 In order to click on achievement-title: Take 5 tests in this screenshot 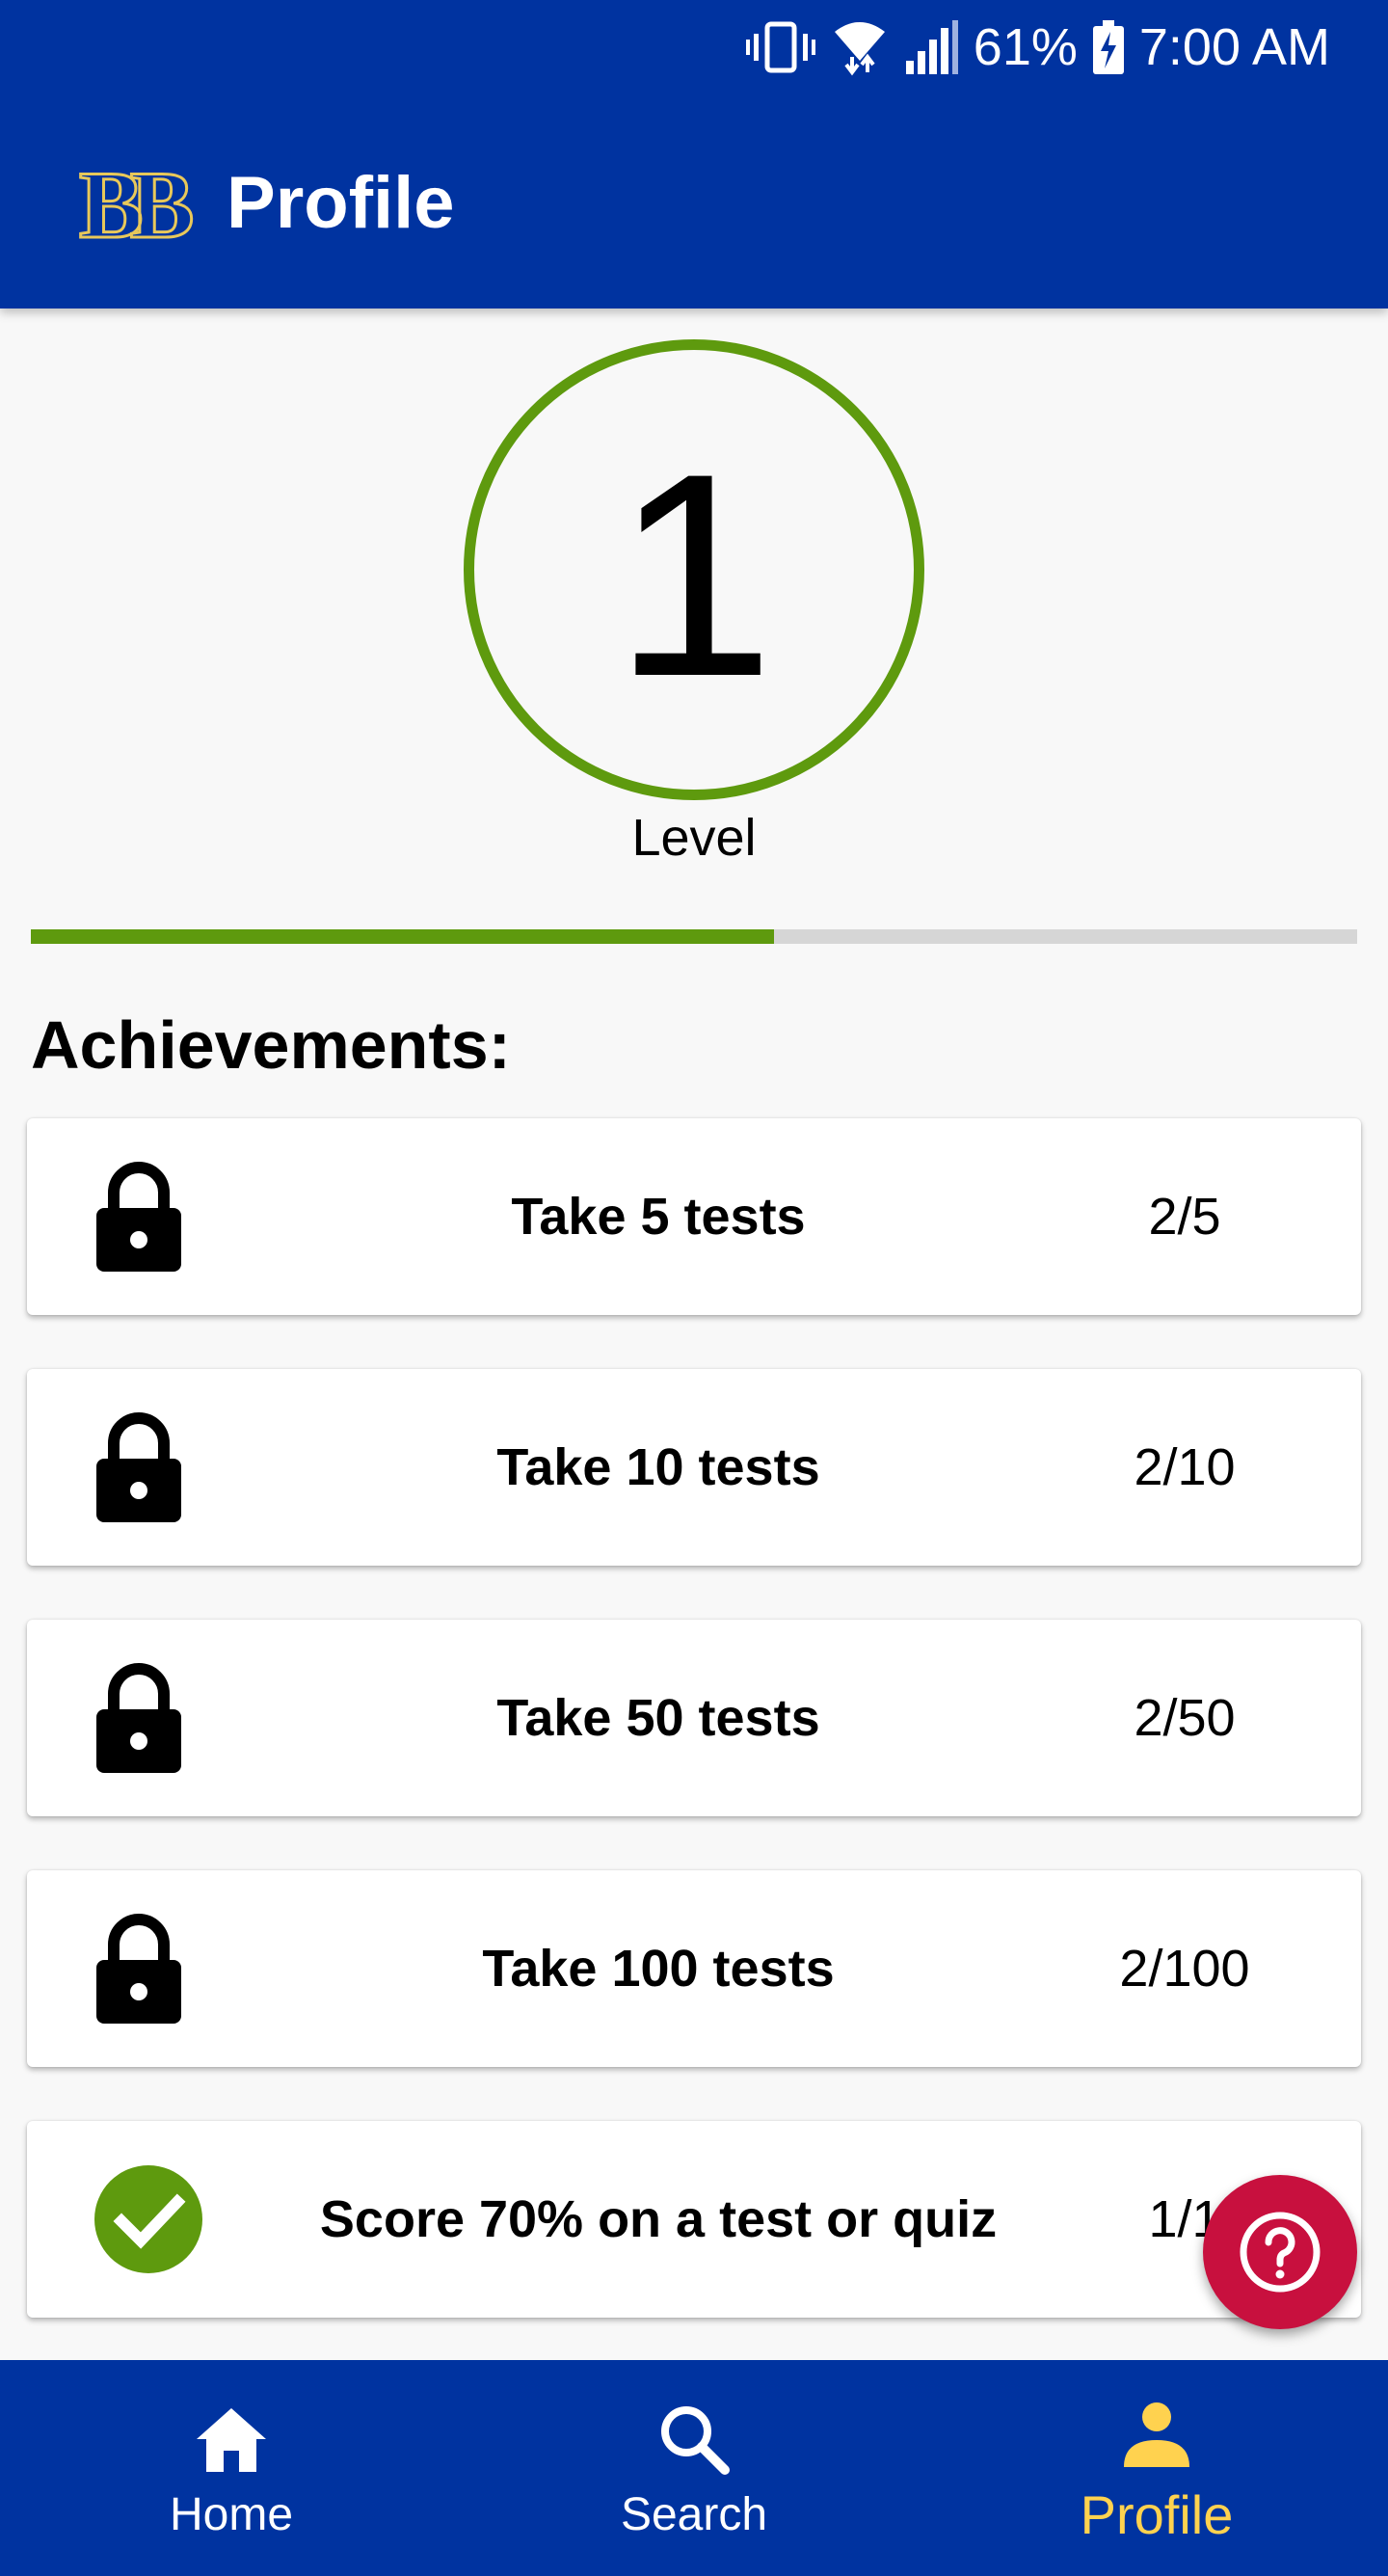, I will do `click(658, 1217)`.